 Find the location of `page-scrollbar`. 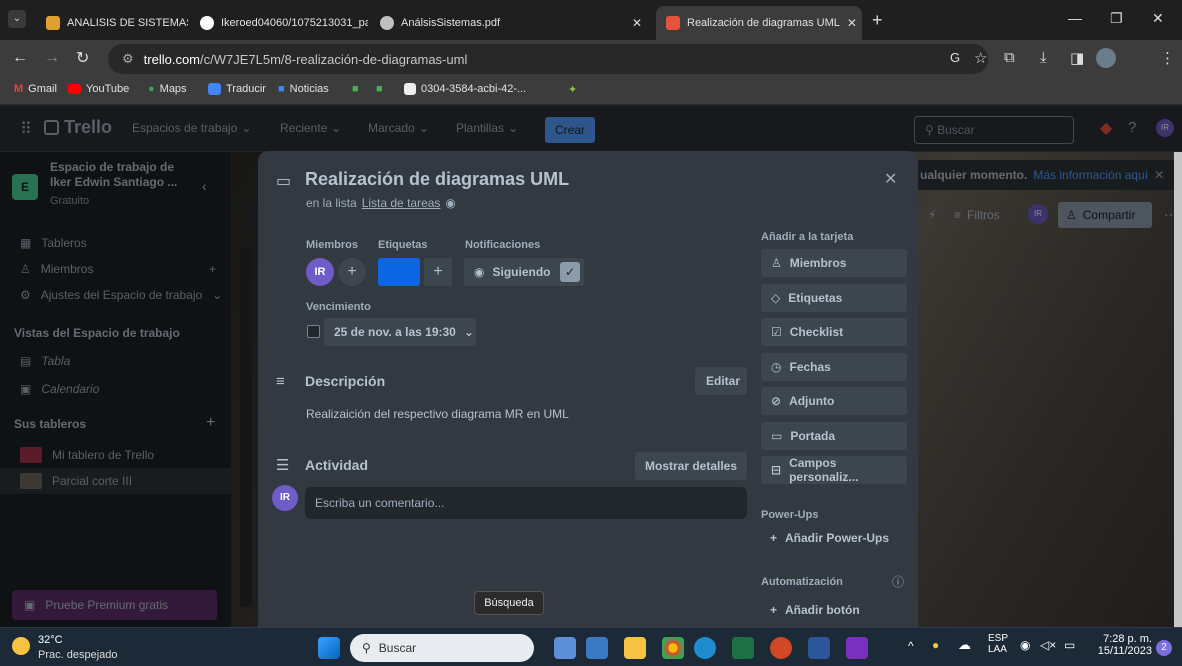

page-scrollbar is located at coordinates (1178, 389).